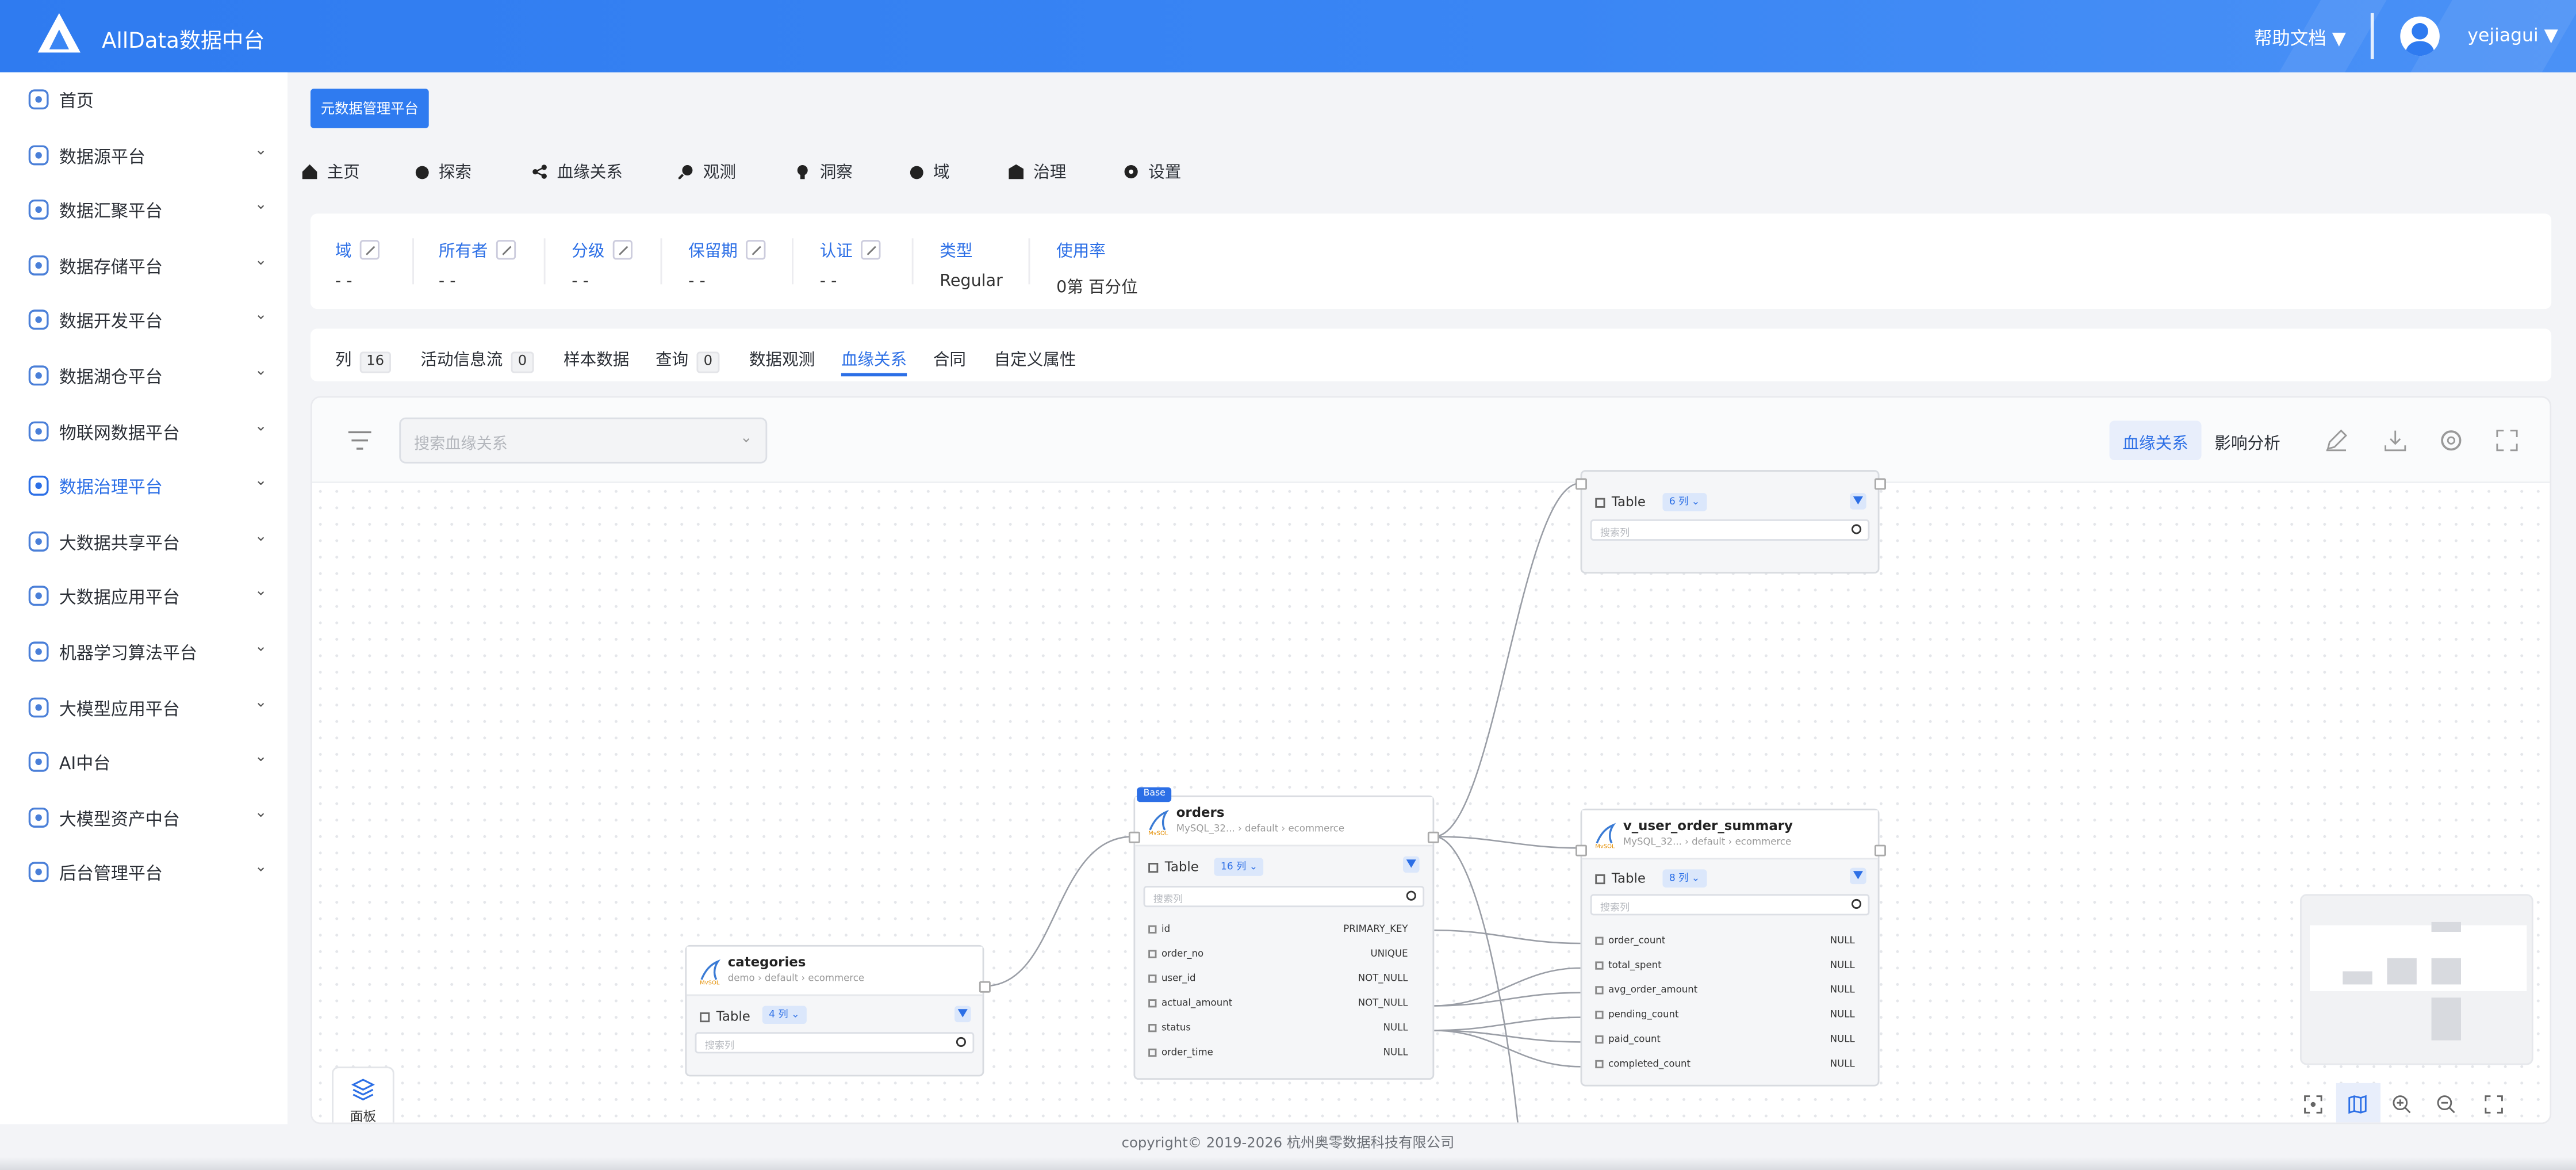 This screenshot has height=1170, width=2576. I want to click on column-row: paid_count, so click(1628, 1040).